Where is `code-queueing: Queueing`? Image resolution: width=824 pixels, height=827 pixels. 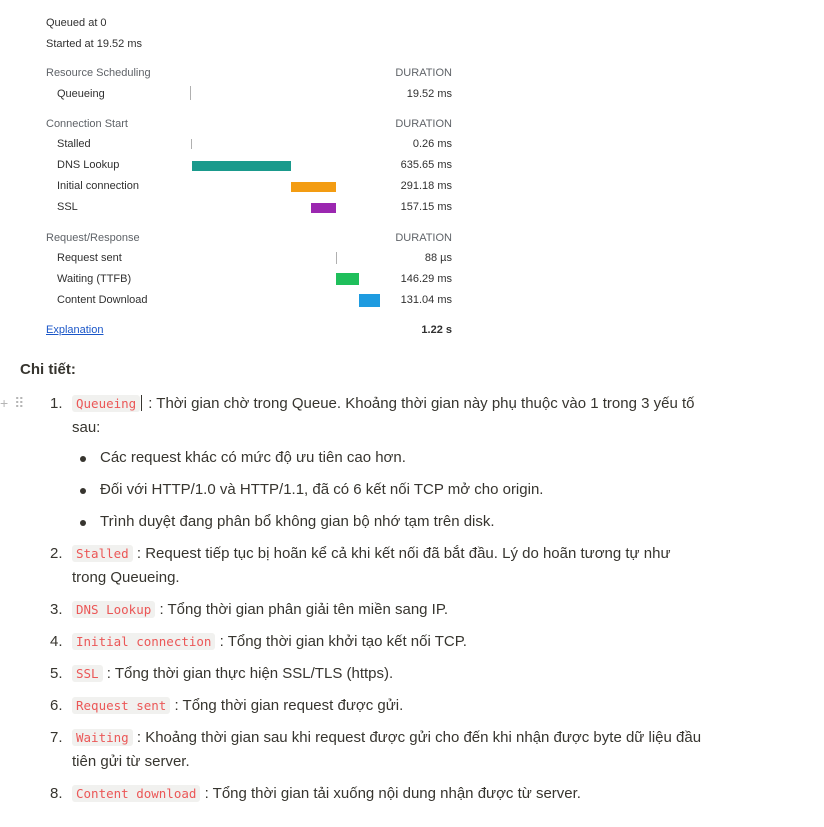 code-queueing: Queueing is located at coordinates (106, 403).